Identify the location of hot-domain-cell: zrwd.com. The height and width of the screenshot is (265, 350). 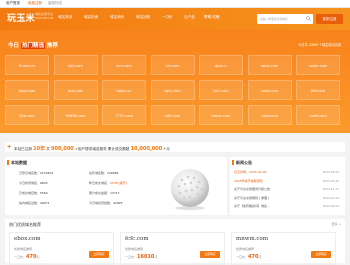
(269, 90).